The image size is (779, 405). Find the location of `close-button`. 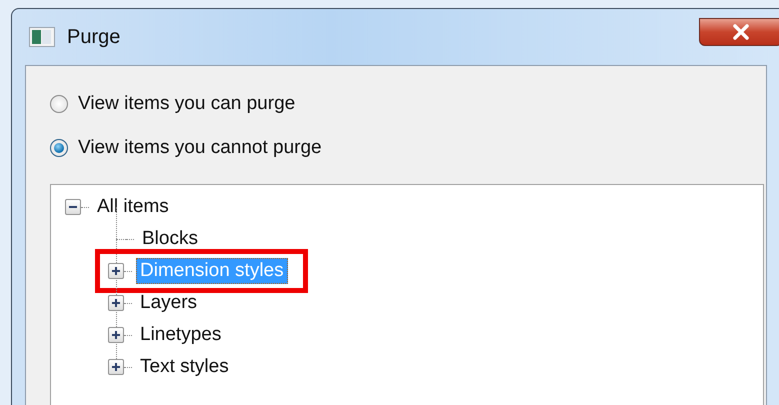

close-button is located at coordinates (739, 32).